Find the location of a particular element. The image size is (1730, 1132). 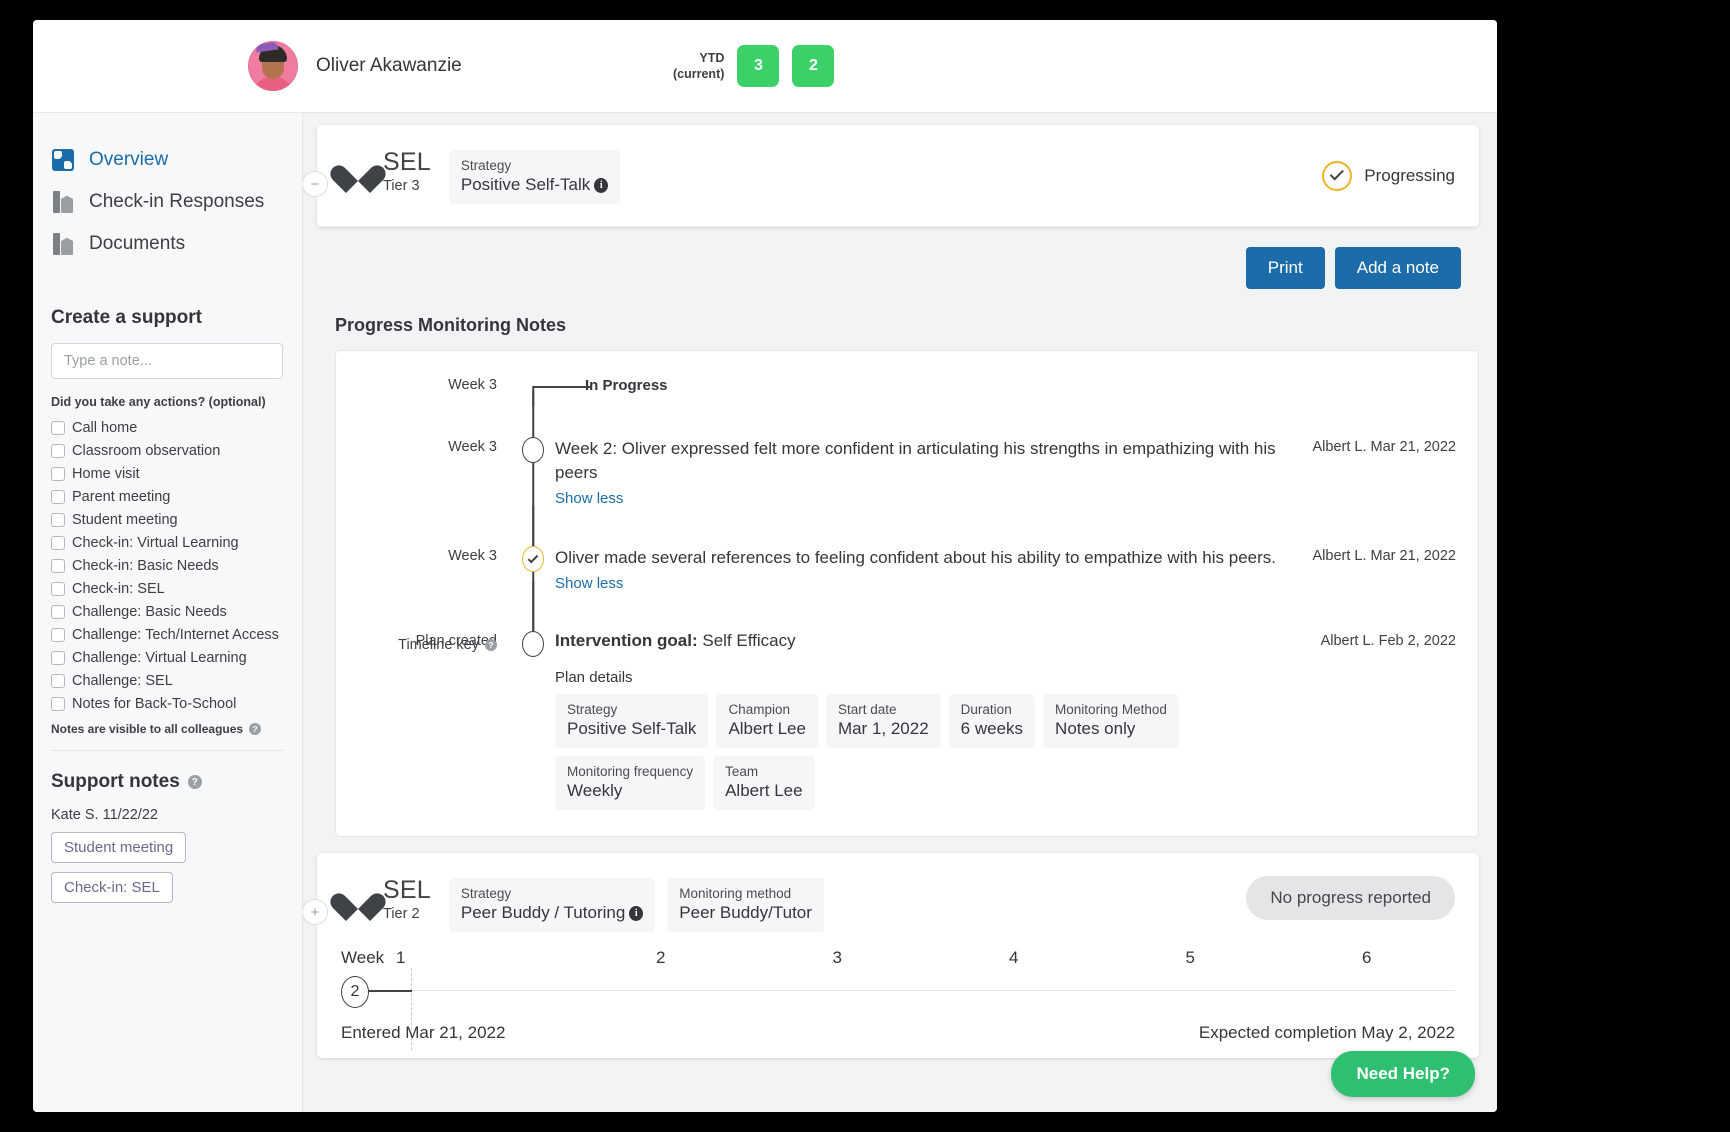

plan-detail-start-date: Start date Mar 1, 2022 is located at coordinates (883, 721).